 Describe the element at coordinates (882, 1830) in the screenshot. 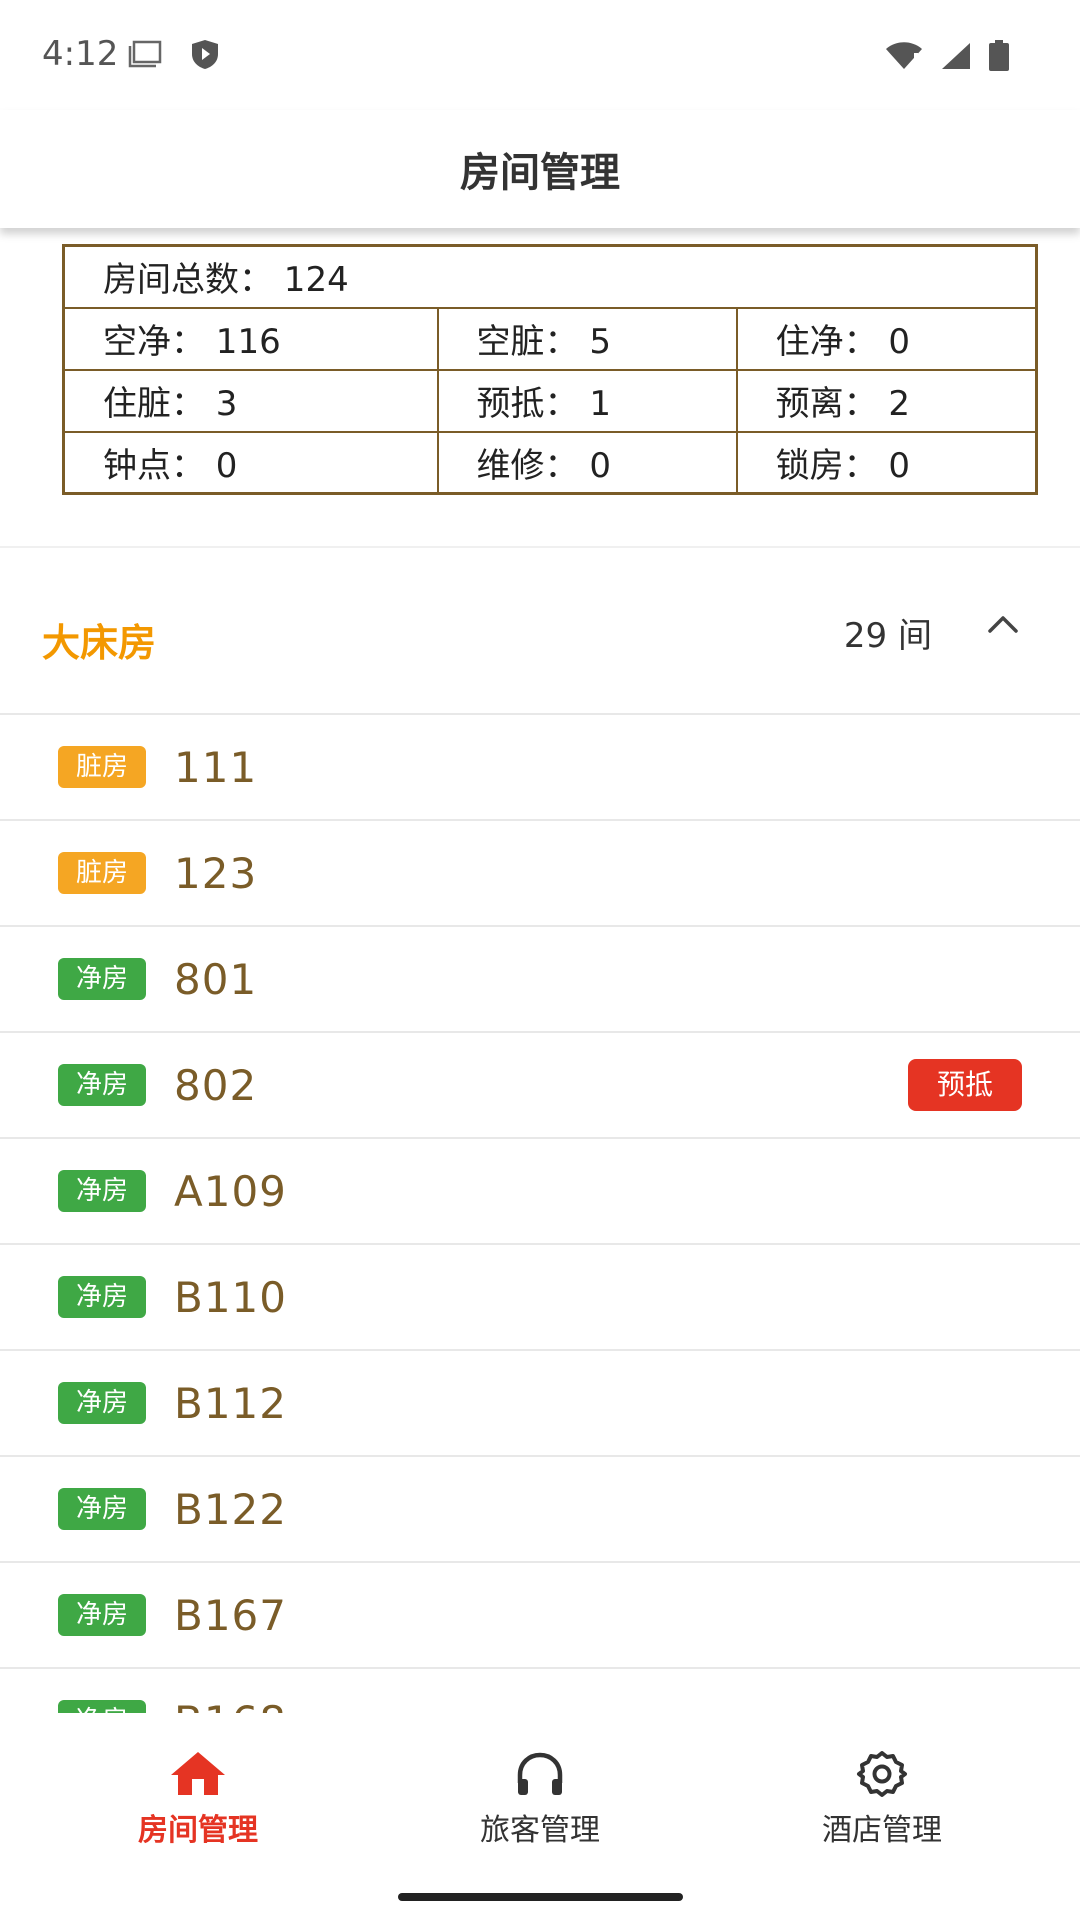

I see `nav-label: 酒店管理` at that location.